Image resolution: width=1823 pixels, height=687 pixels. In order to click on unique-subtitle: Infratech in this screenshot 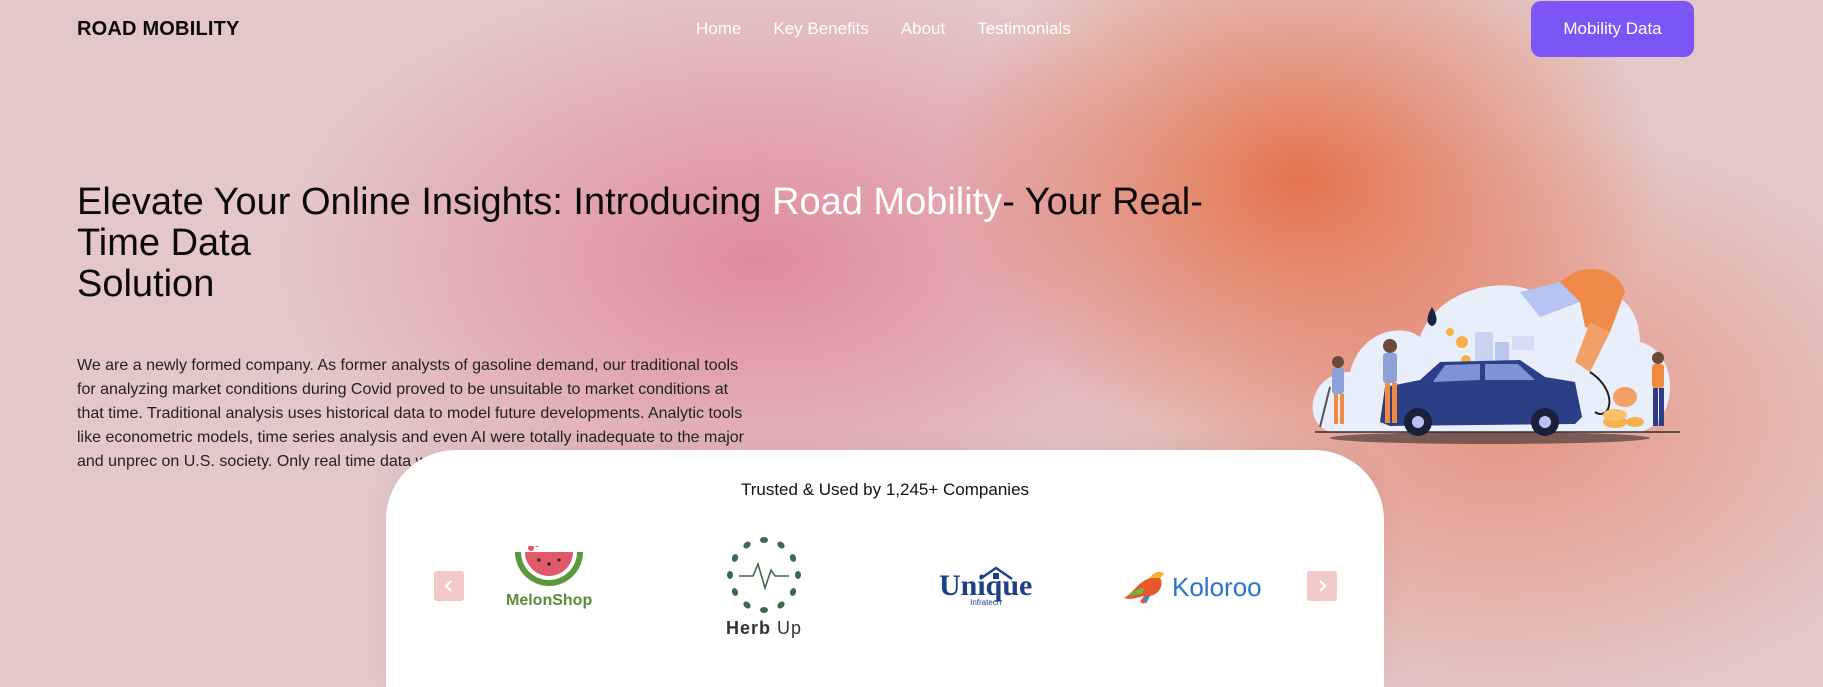, I will do `click(986, 602)`.